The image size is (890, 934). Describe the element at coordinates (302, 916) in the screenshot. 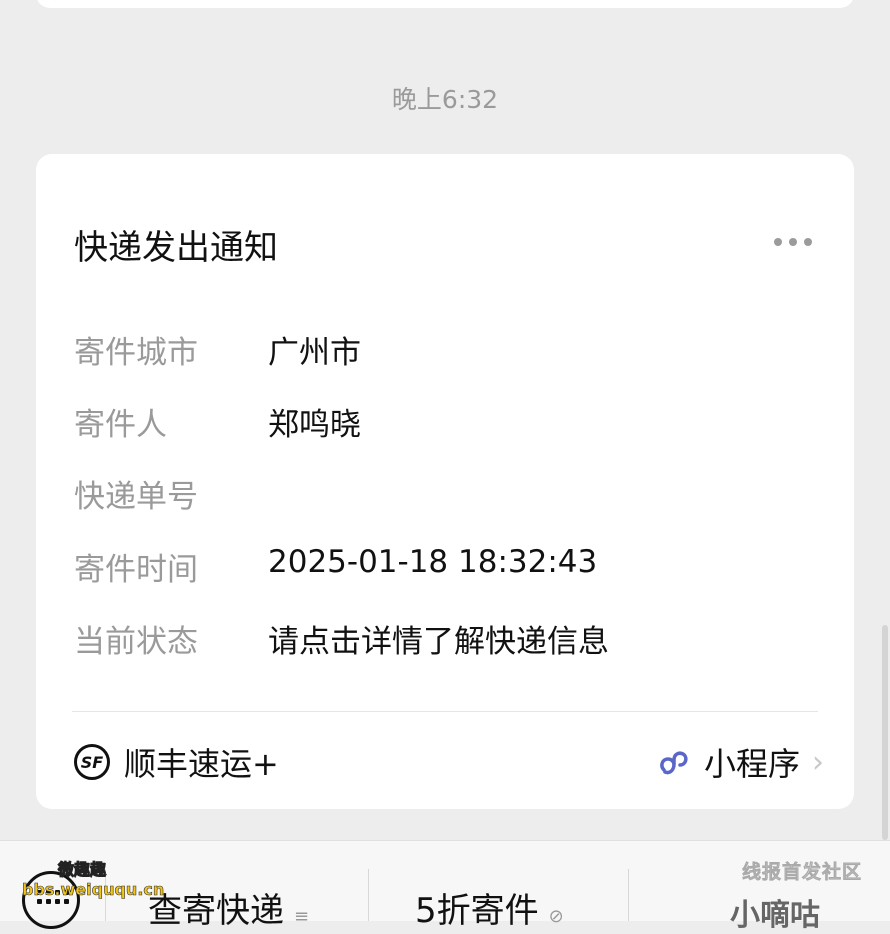

I see `menu-lines-icon: ≡` at that location.